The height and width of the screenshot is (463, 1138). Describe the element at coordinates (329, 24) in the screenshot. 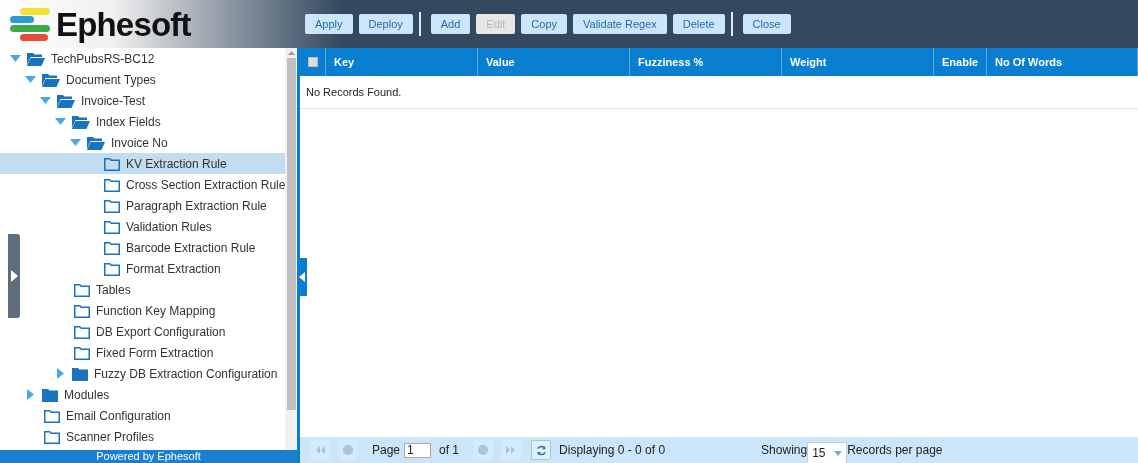

I see `toolbar-button: Apply` at that location.